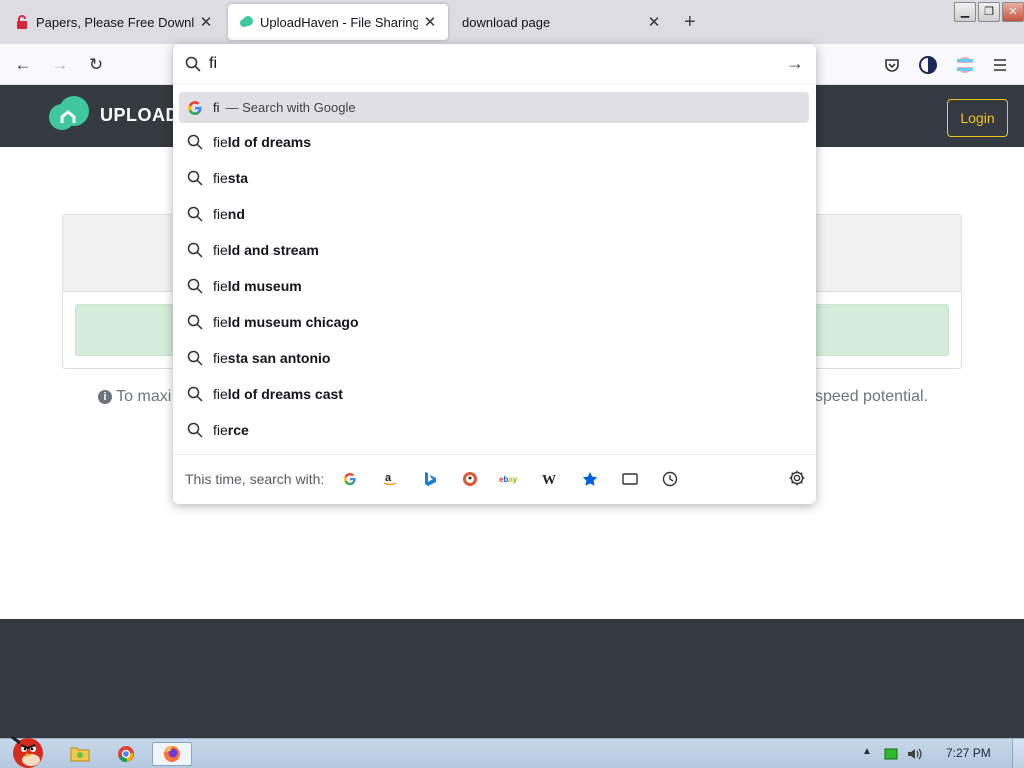 Image resolution: width=1024 pixels, height=768 pixels. Describe the element at coordinates (144, 396) in the screenshot. I see `tip-text: To maxi` at that location.